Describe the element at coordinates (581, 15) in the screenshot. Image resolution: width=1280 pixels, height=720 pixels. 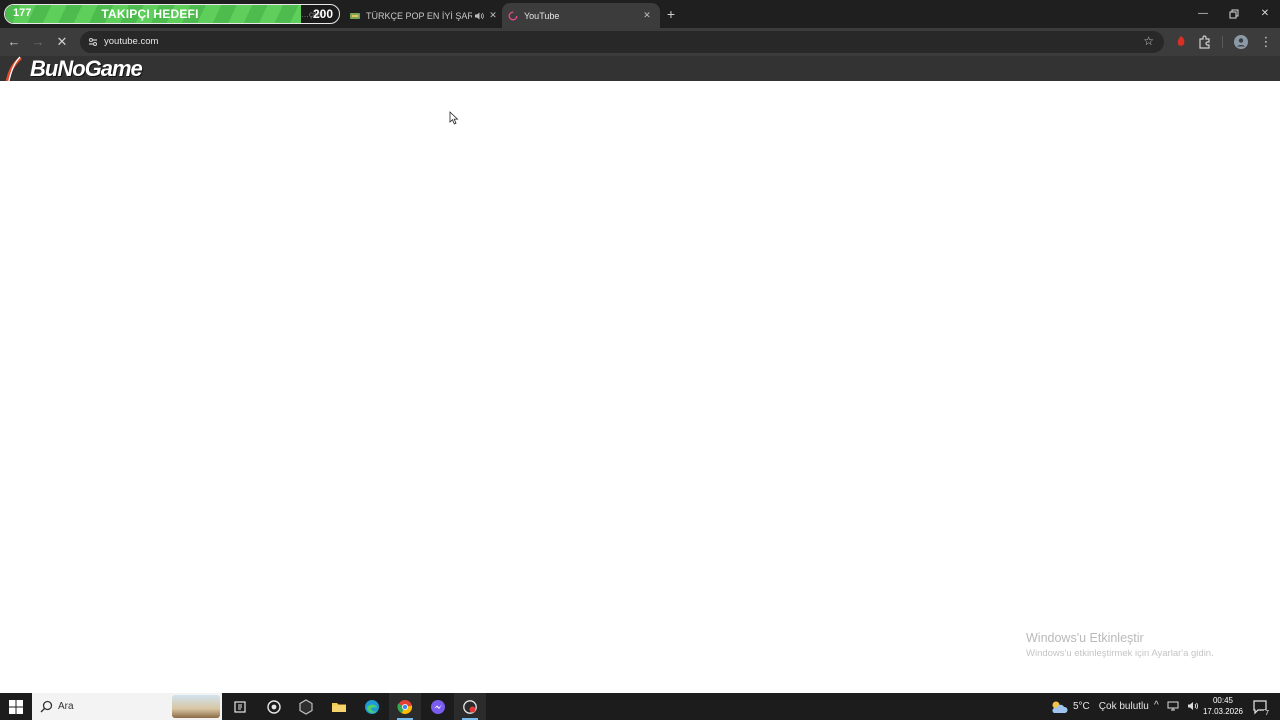
I see `tab-youtube: YouTube ✕` at that location.